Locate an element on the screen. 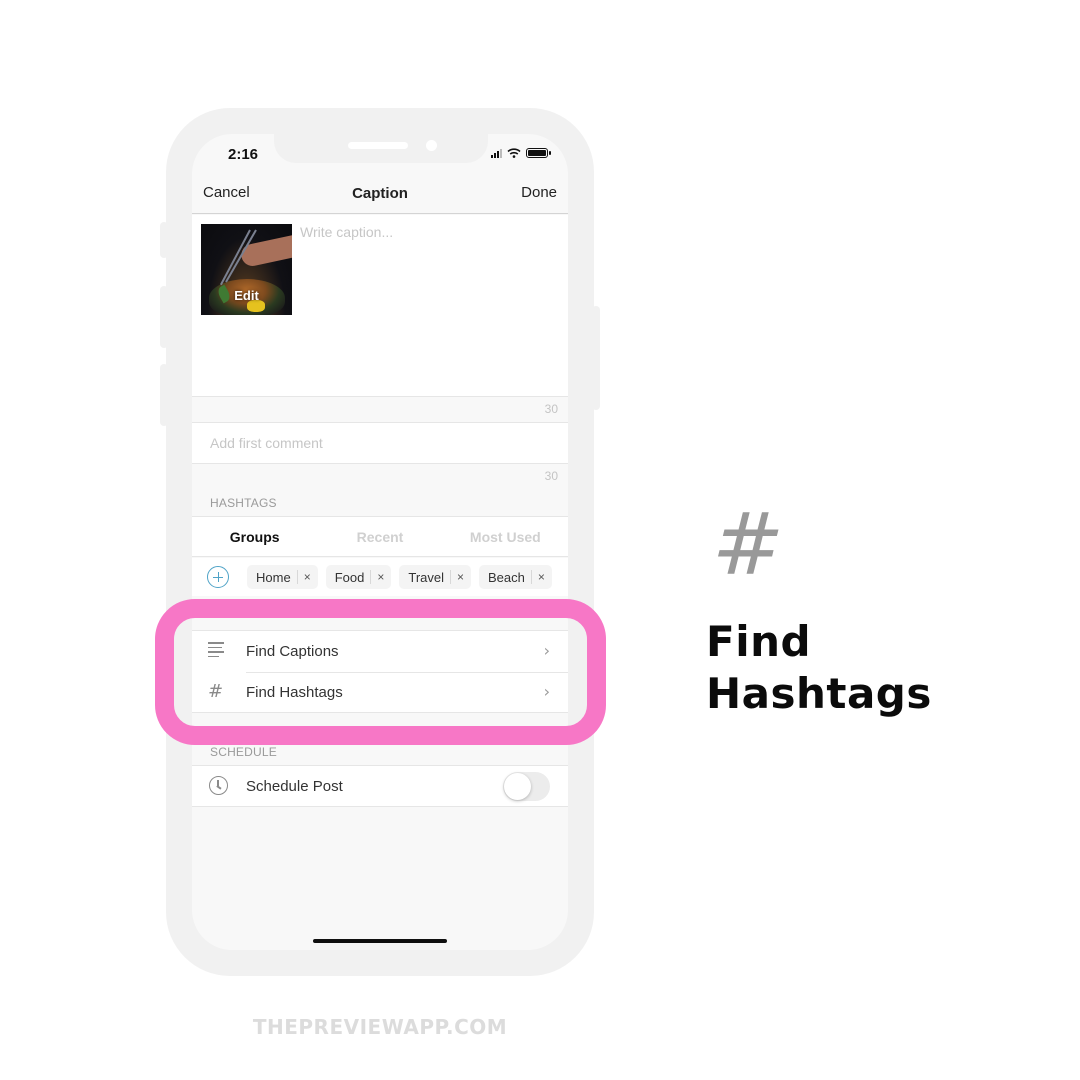 This screenshot has height=1080, width=1080. text-lines-icon is located at coordinates (217, 651).